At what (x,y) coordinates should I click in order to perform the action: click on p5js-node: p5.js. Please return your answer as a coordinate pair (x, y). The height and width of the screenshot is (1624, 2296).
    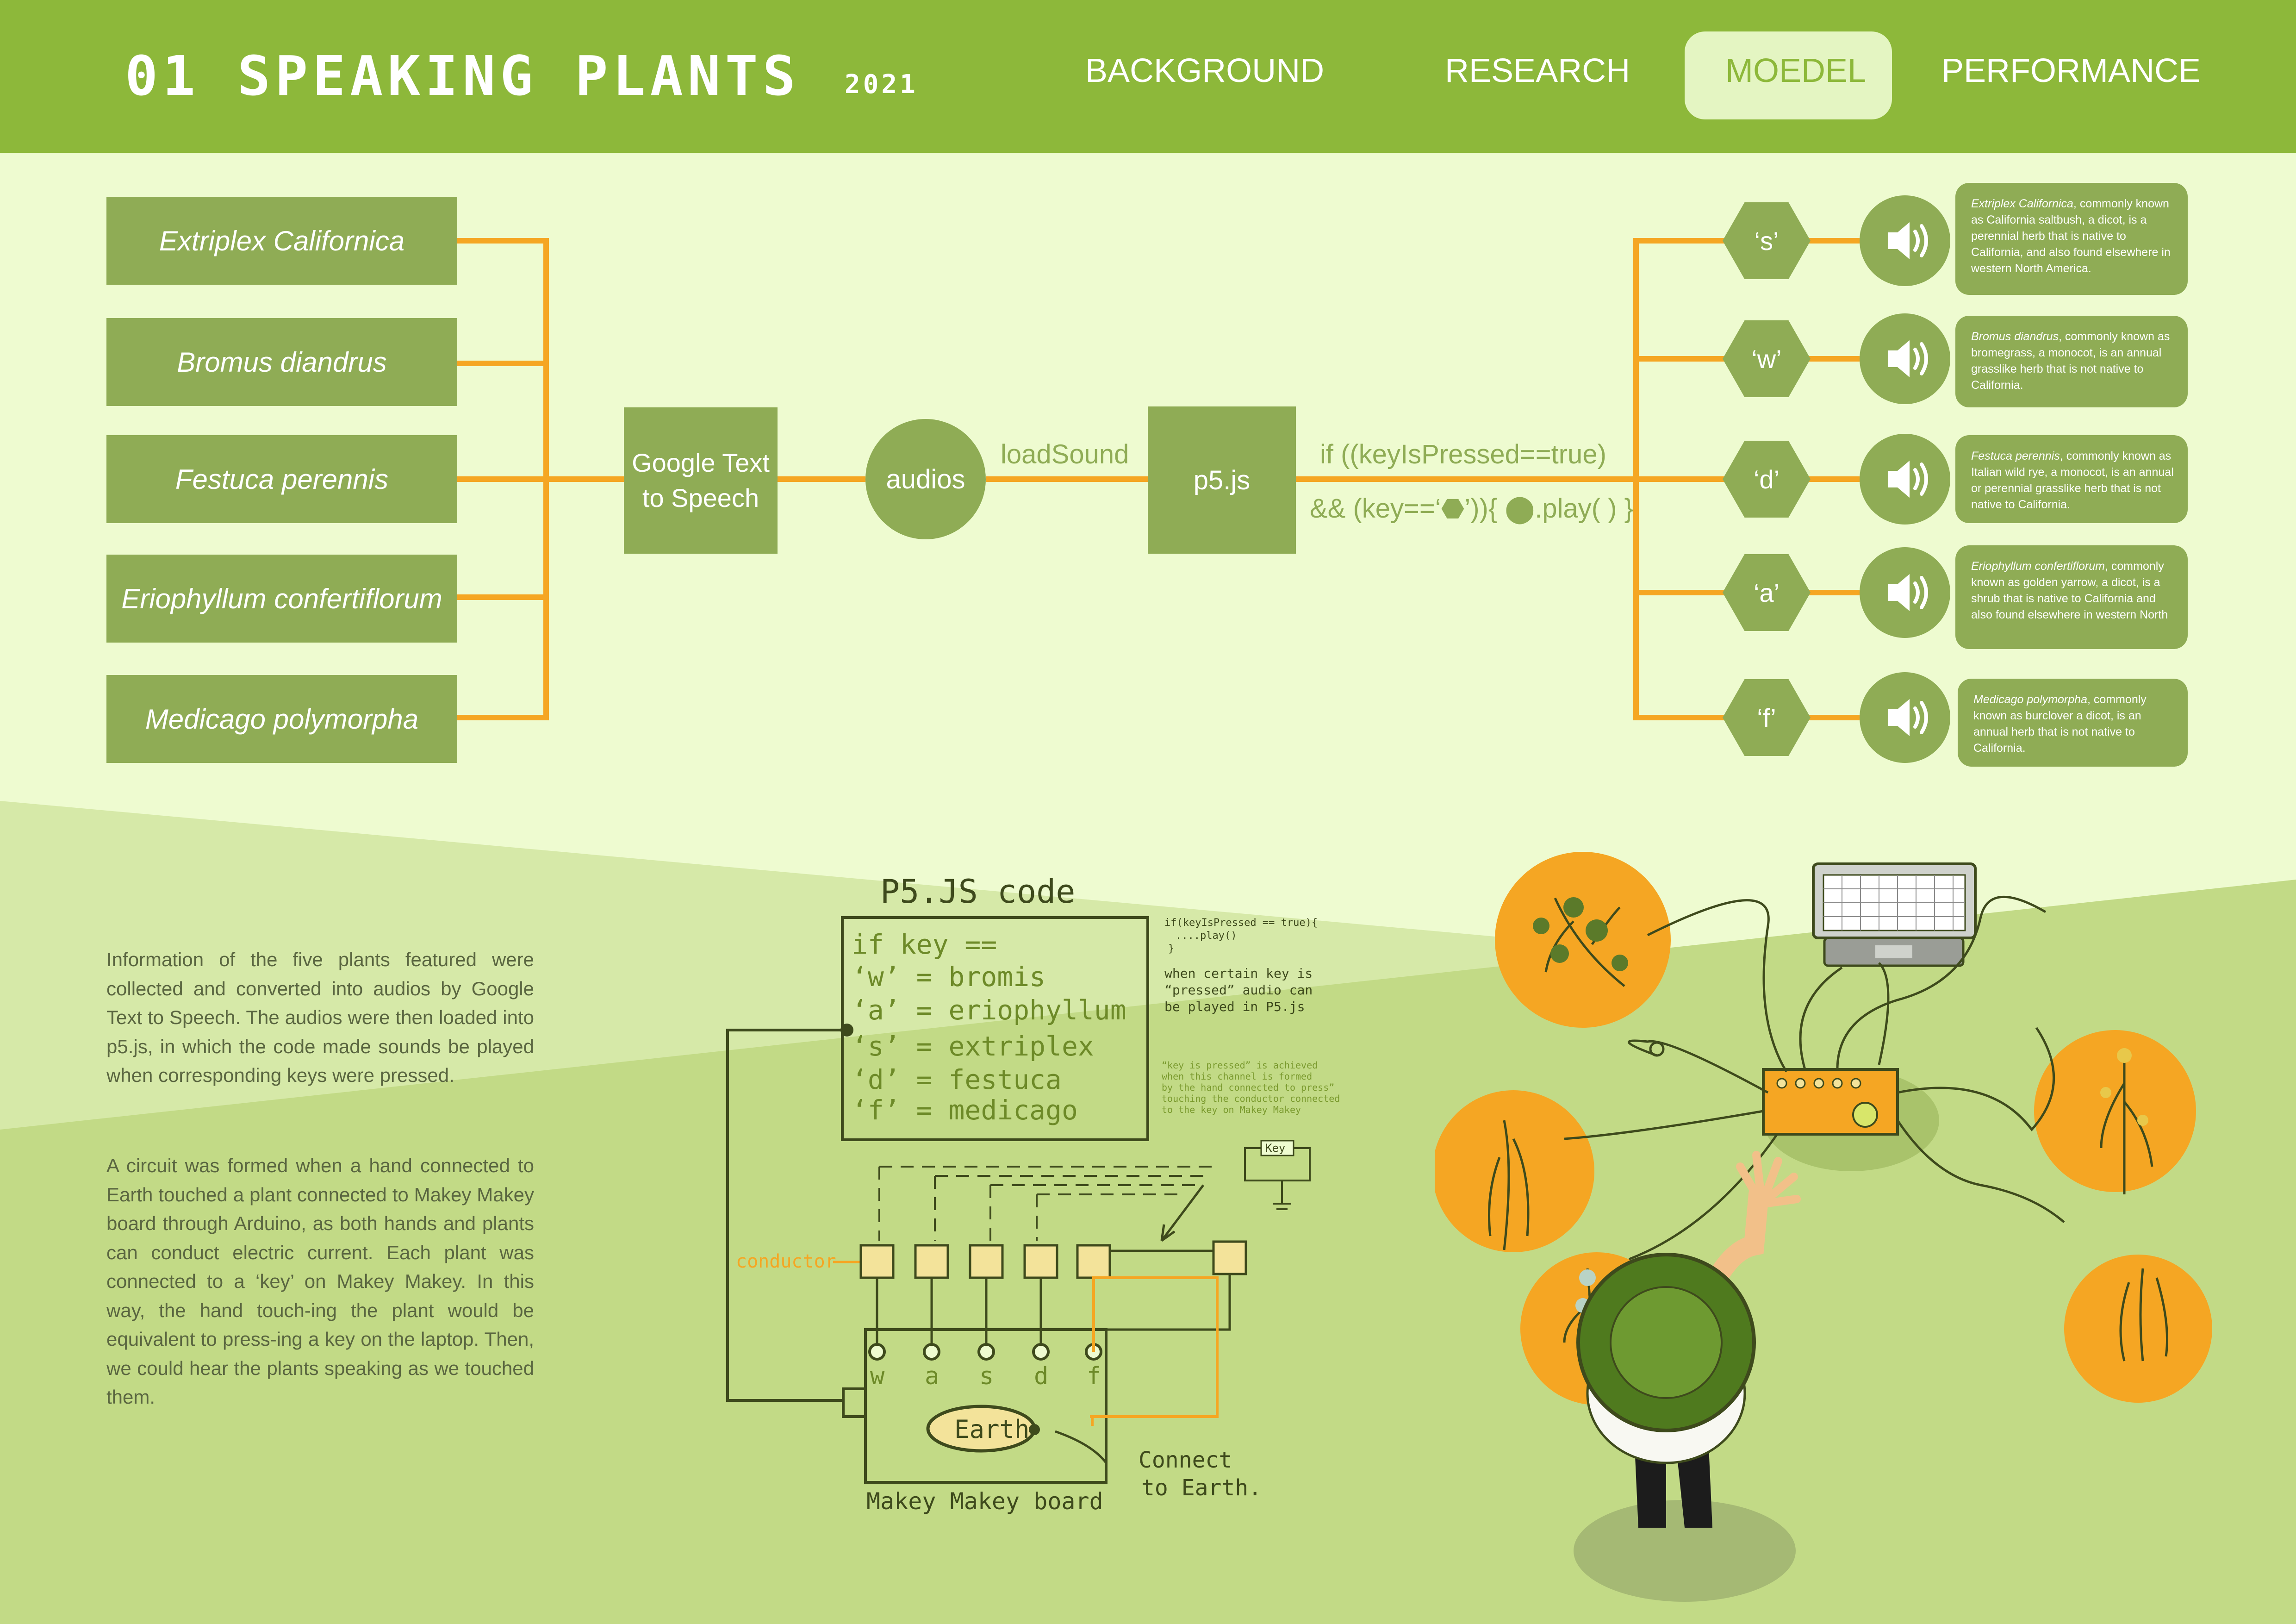
    Looking at the image, I should click on (1222, 480).